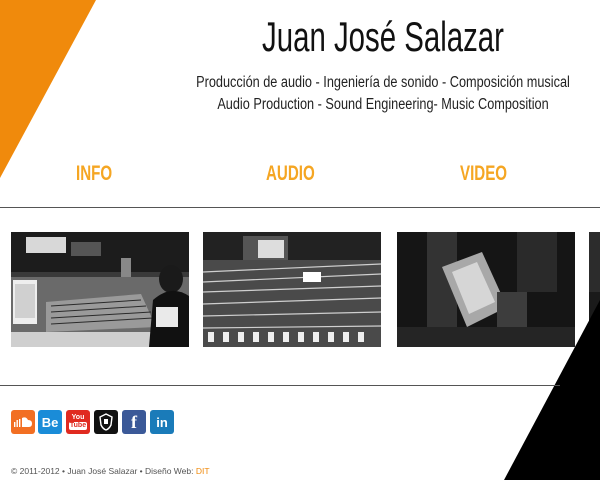 This screenshot has height=480, width=600. What do you see at coordinates (383, 36) in the screenshot?
I see `page-title: Juan José Salazar` at bounding box center [383, 36].